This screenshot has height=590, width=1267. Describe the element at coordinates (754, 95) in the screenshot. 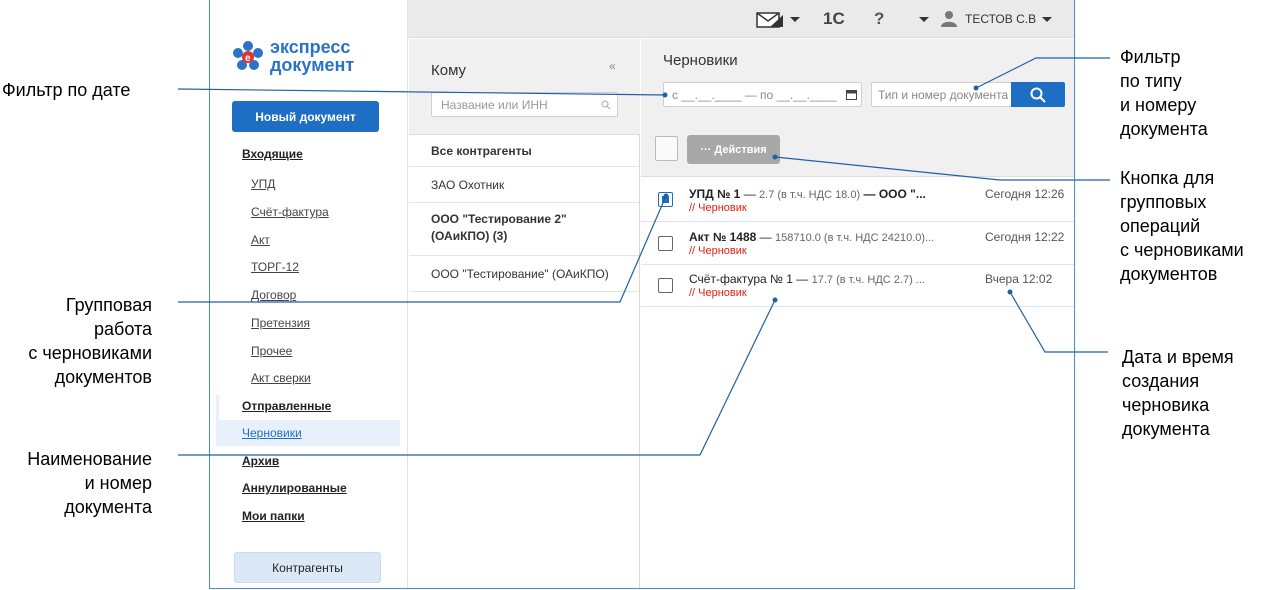

I see `date-filter-text: с __.__.____ — по __.__.____` at that location.